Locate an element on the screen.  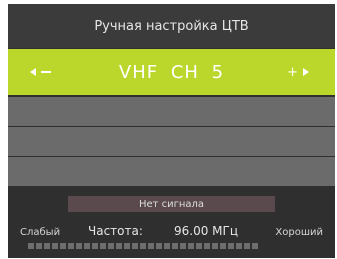
signal-weak-label: Слабый is located at coordinates (40, 232).